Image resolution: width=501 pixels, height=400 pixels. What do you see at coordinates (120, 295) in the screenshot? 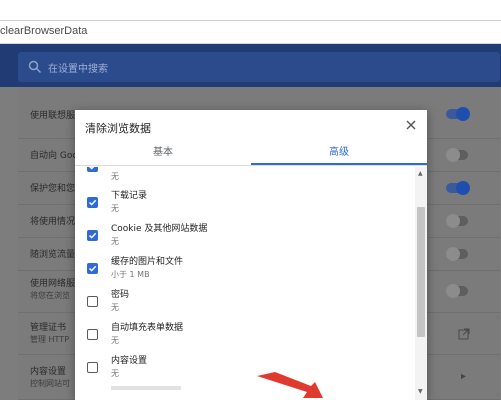
I see `item-title: 密码` at bounding box center [120, 295].